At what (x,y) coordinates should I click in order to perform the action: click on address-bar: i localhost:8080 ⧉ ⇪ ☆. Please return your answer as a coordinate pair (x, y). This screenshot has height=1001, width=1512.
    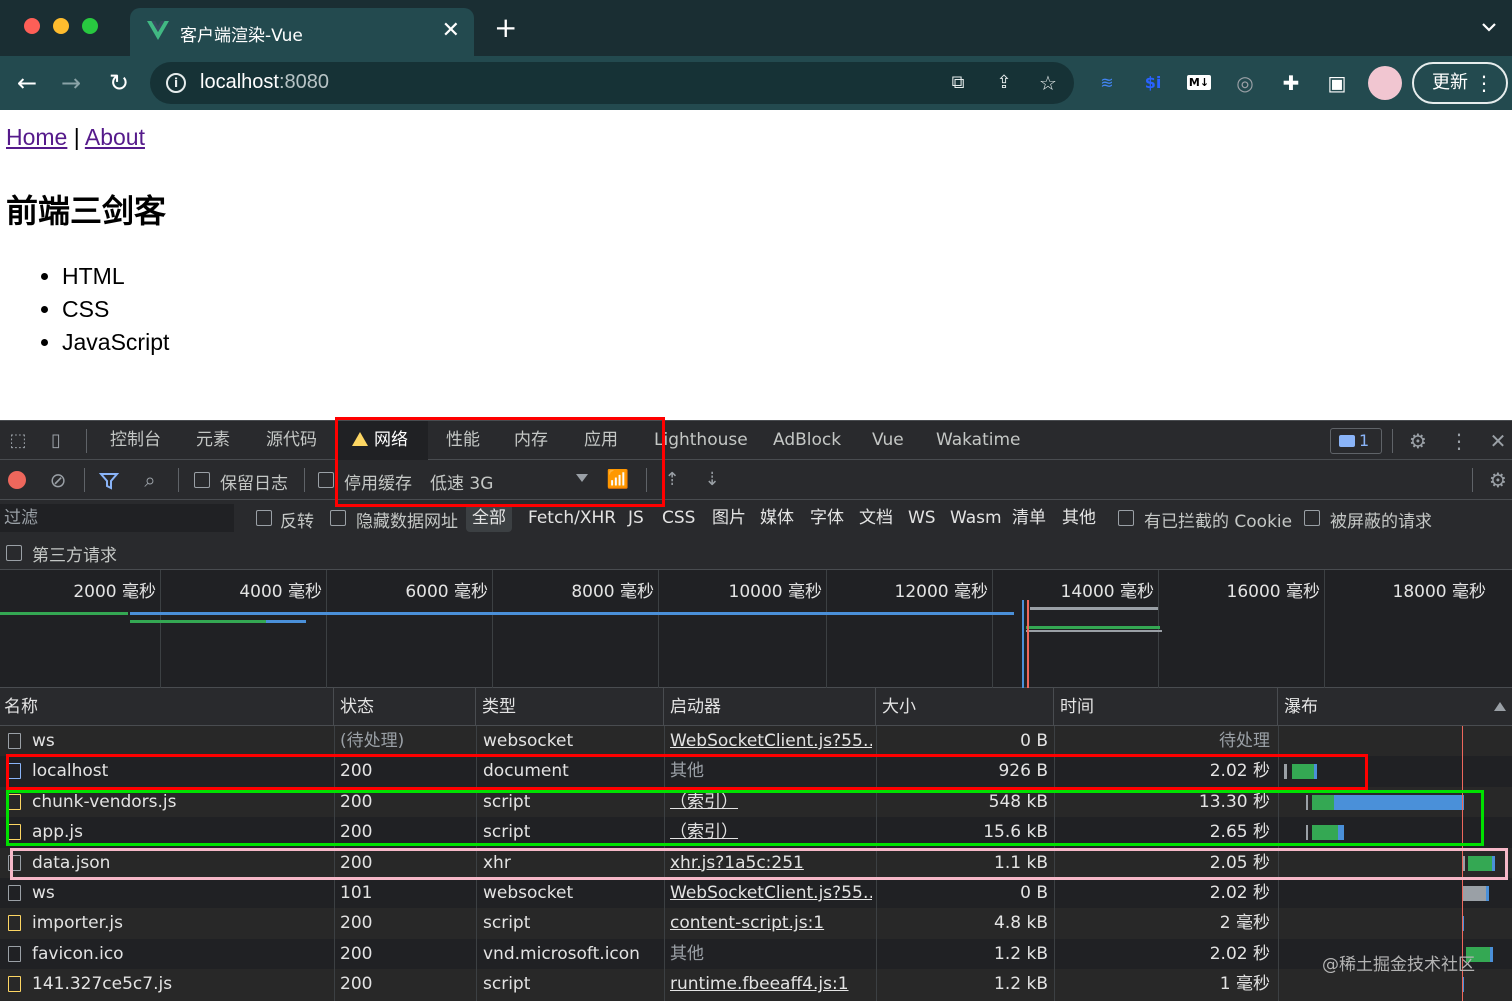
    Looking at the image, I should click on (612, 83).